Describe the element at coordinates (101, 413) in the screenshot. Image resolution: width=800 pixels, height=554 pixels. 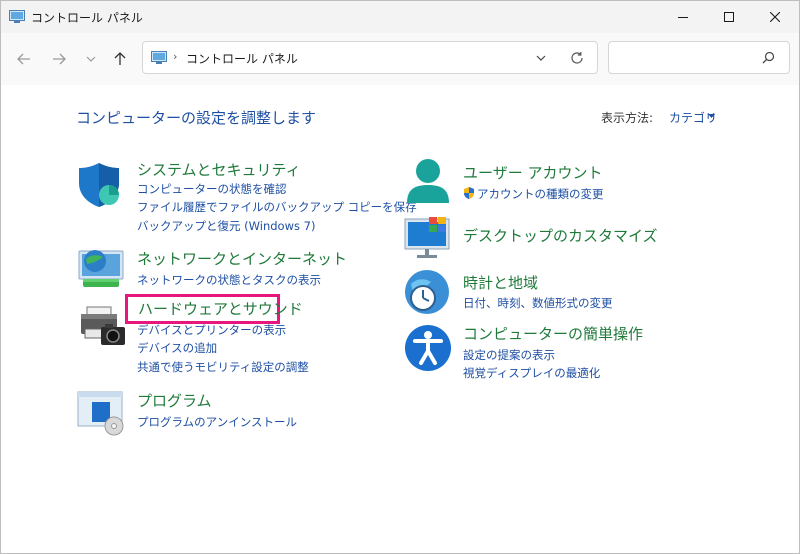
I see `programs-icon` at that location.